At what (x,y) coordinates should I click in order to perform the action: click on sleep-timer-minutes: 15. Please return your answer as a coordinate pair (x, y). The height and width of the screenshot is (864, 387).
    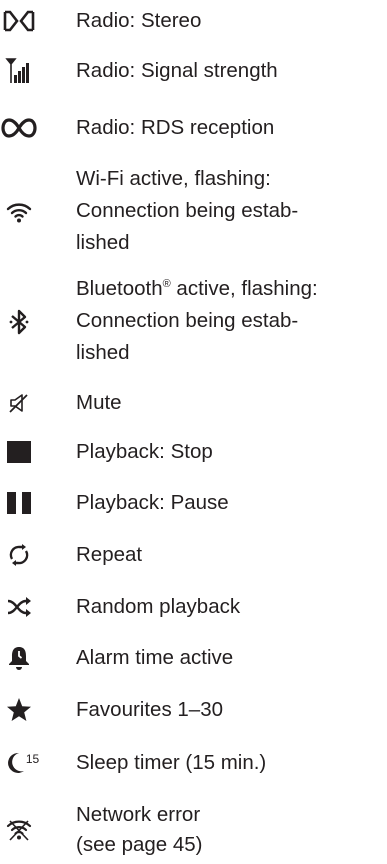
    Looking at the image, I should click on (32, 759).